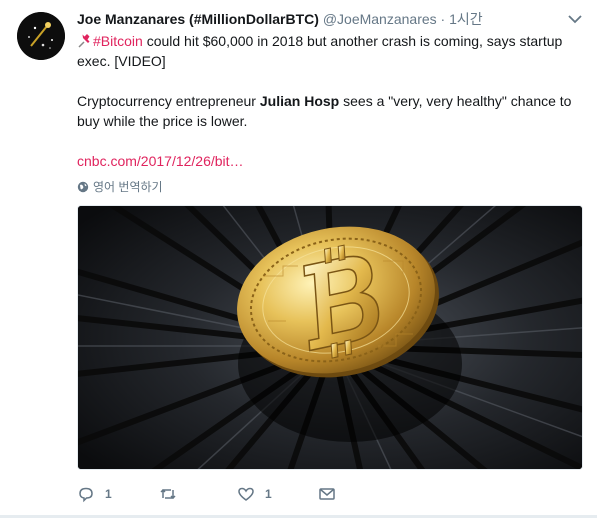 The width and height of the screenshot is (597, 518). What do you see at coordinates (108, 494) in the screenshot?
I see `reply-count: 1` at bounding box center [108, 494].